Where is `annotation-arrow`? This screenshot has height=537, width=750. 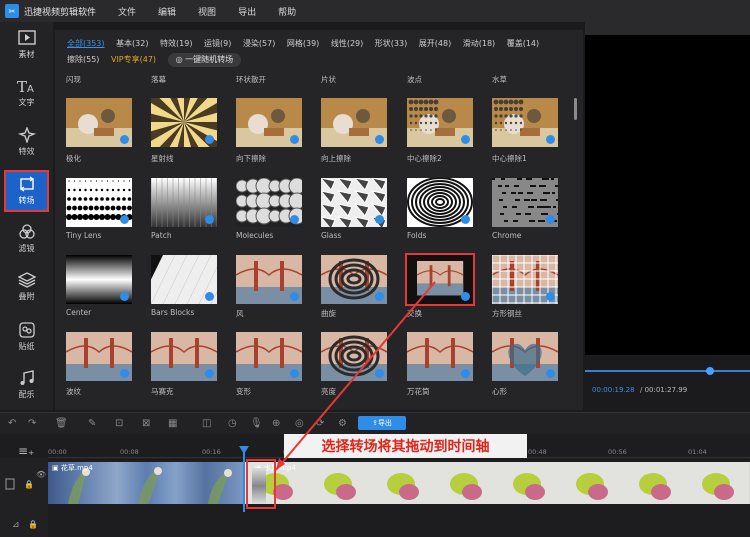
annotation-arrow is located at coordinates (355, 376).